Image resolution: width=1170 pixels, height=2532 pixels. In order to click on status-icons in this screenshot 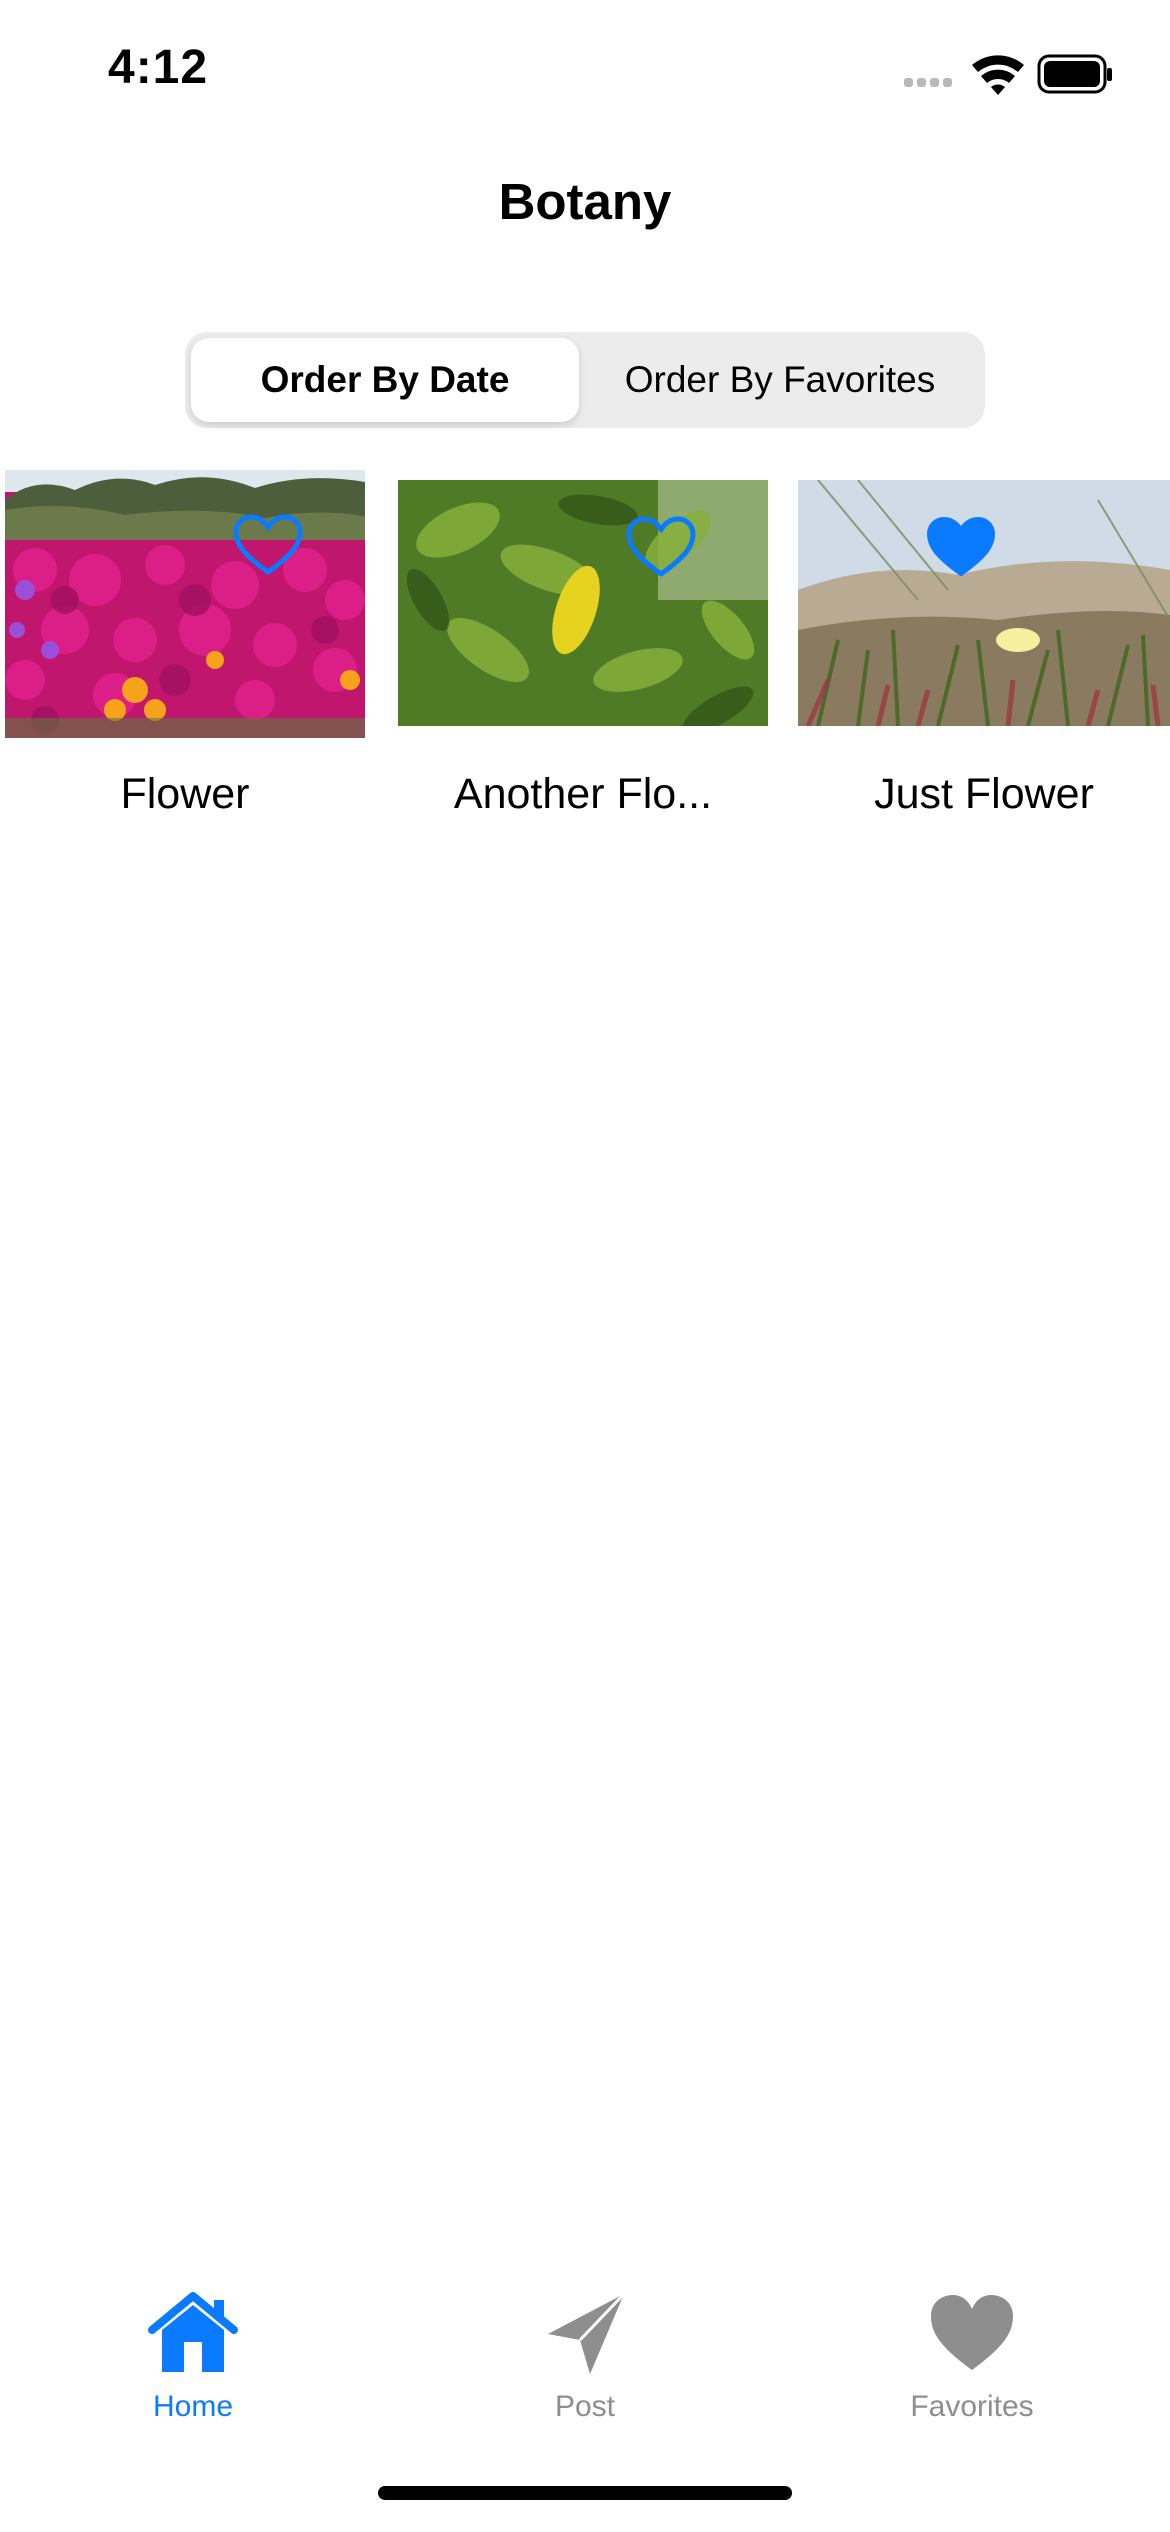, I will do `click(1007, 75)`.